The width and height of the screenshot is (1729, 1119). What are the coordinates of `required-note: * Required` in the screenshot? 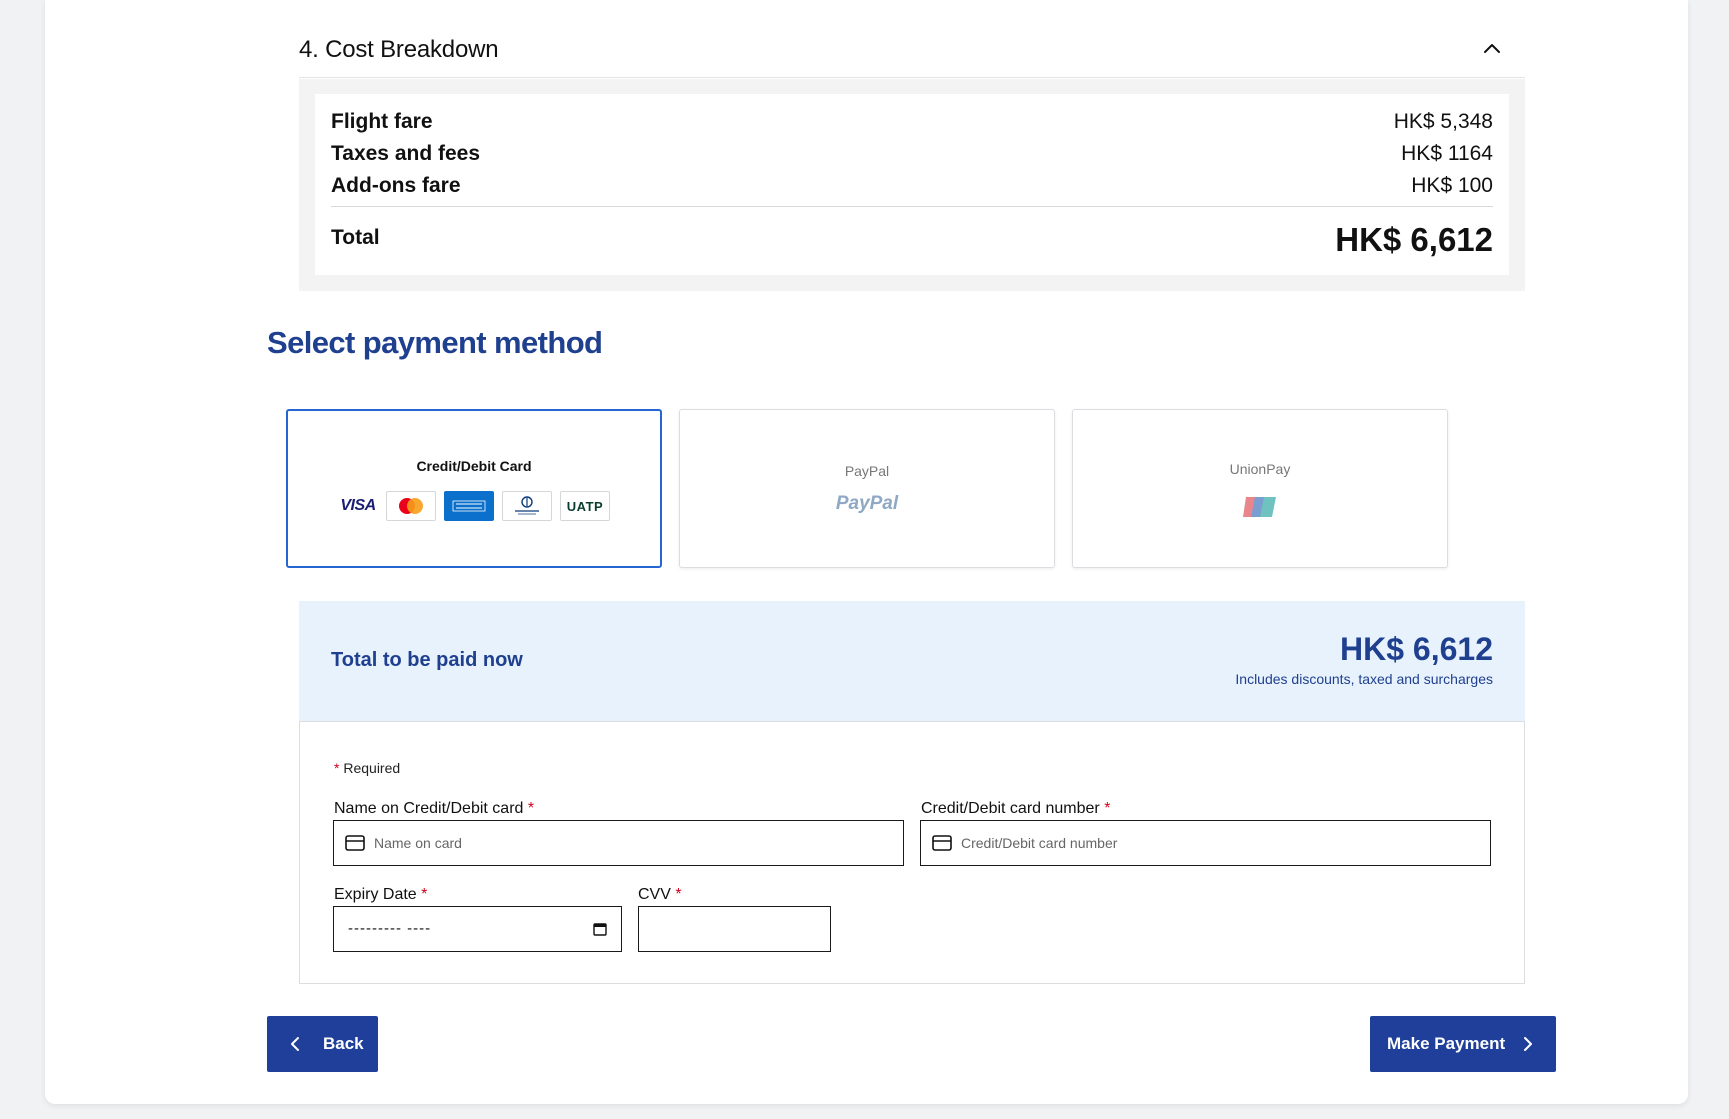 It's located at (367, 768).